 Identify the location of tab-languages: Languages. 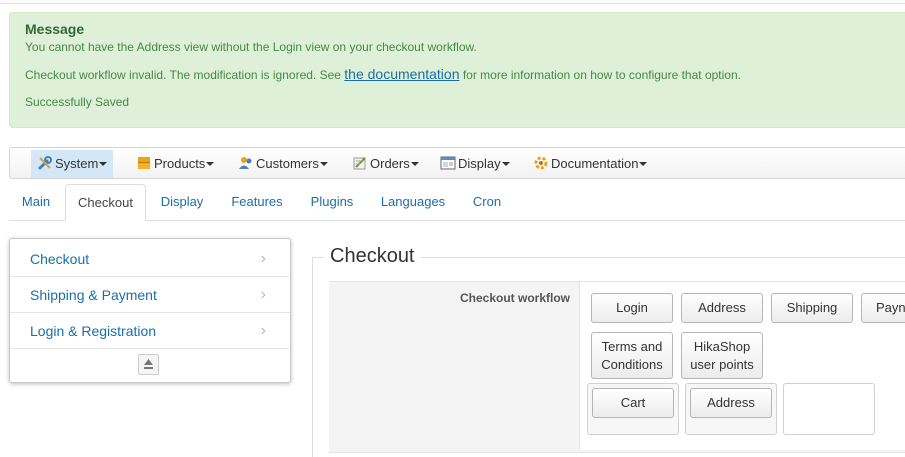
(413, 202).